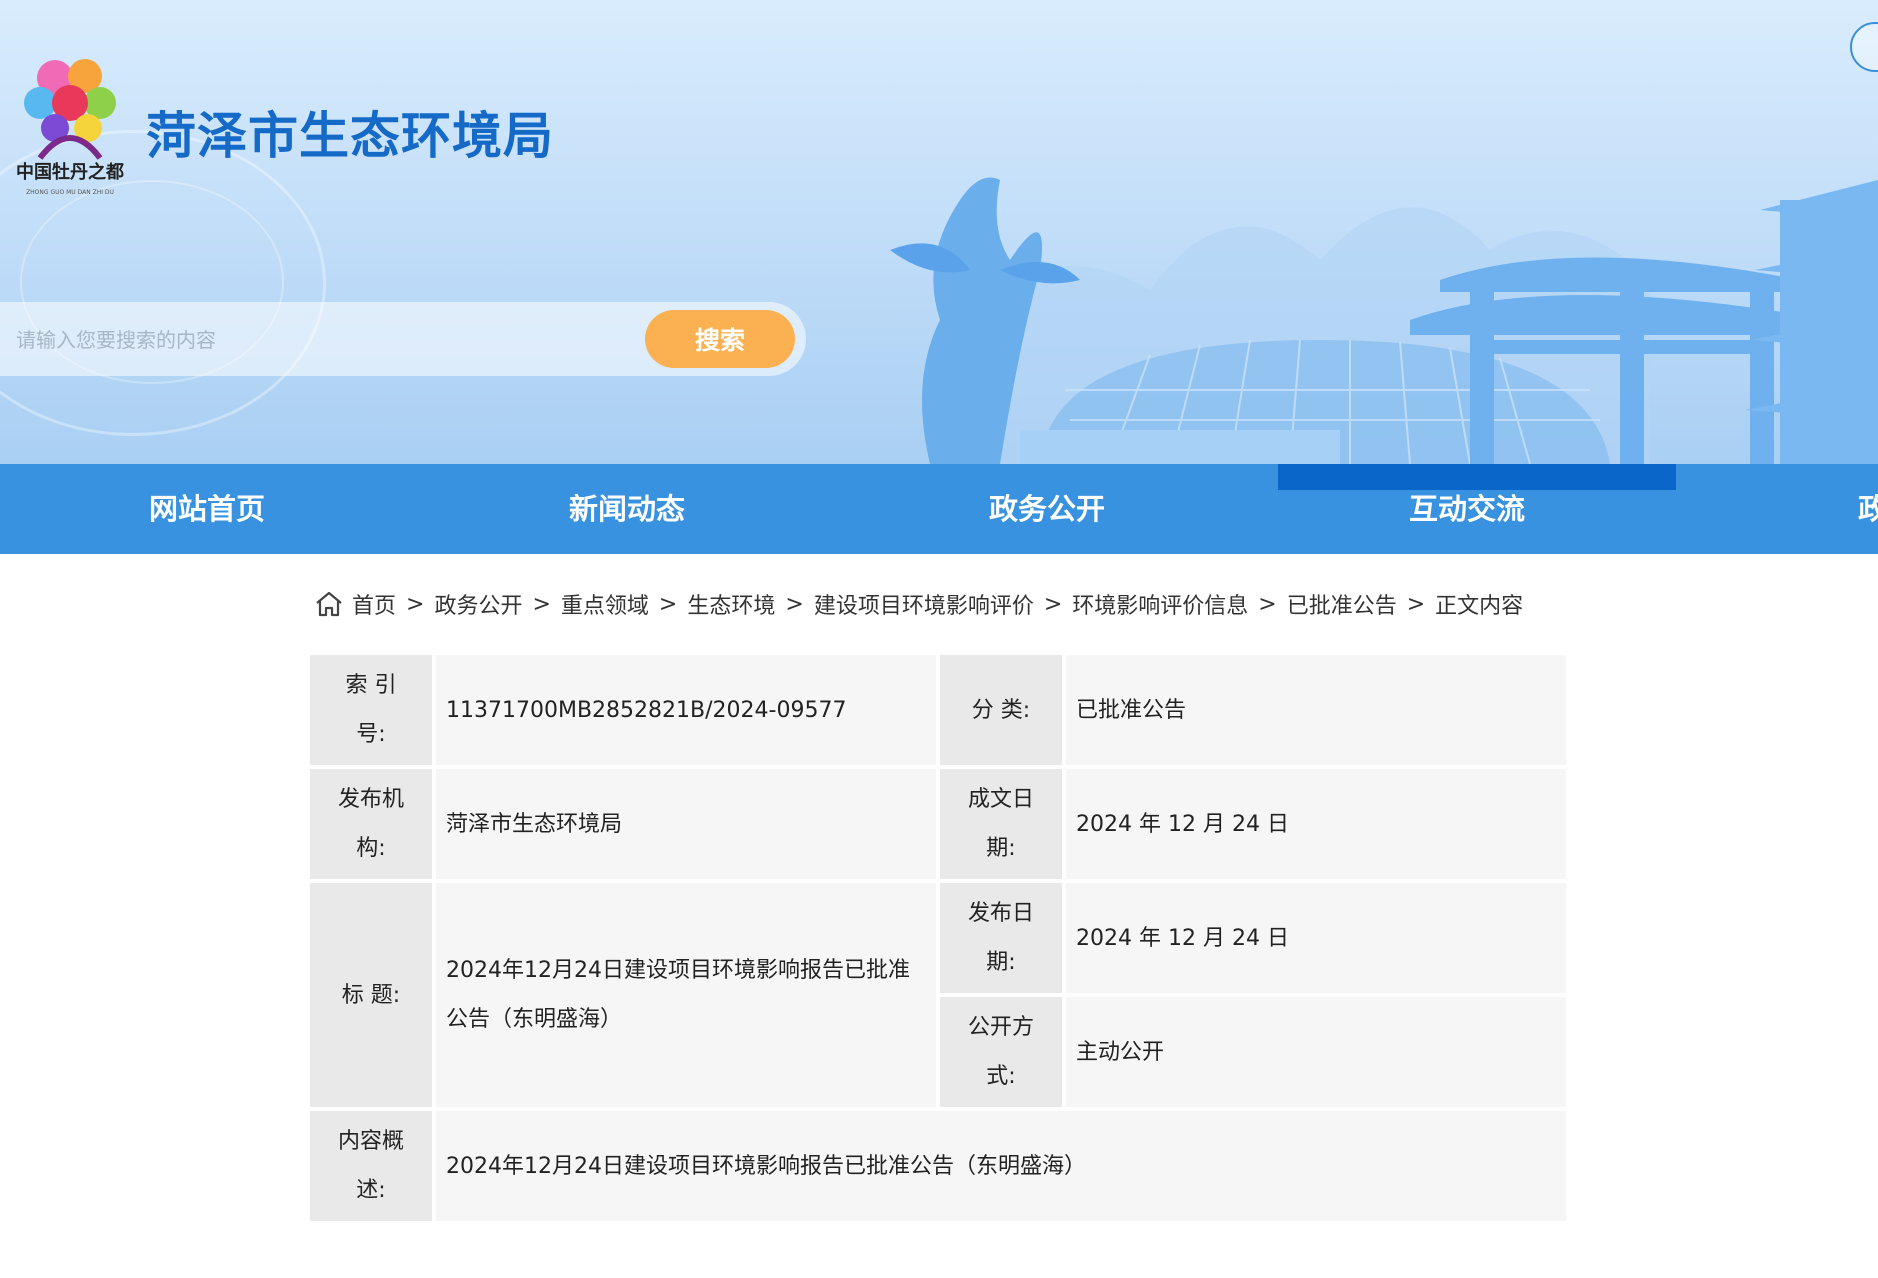 Image resolution: width=1878 pixels, height=1278 pixels. What do you see at coordinates (1001, 710) in the screenshot?
I see `category-label: 分 类:` at bounding box center [1001, 710].